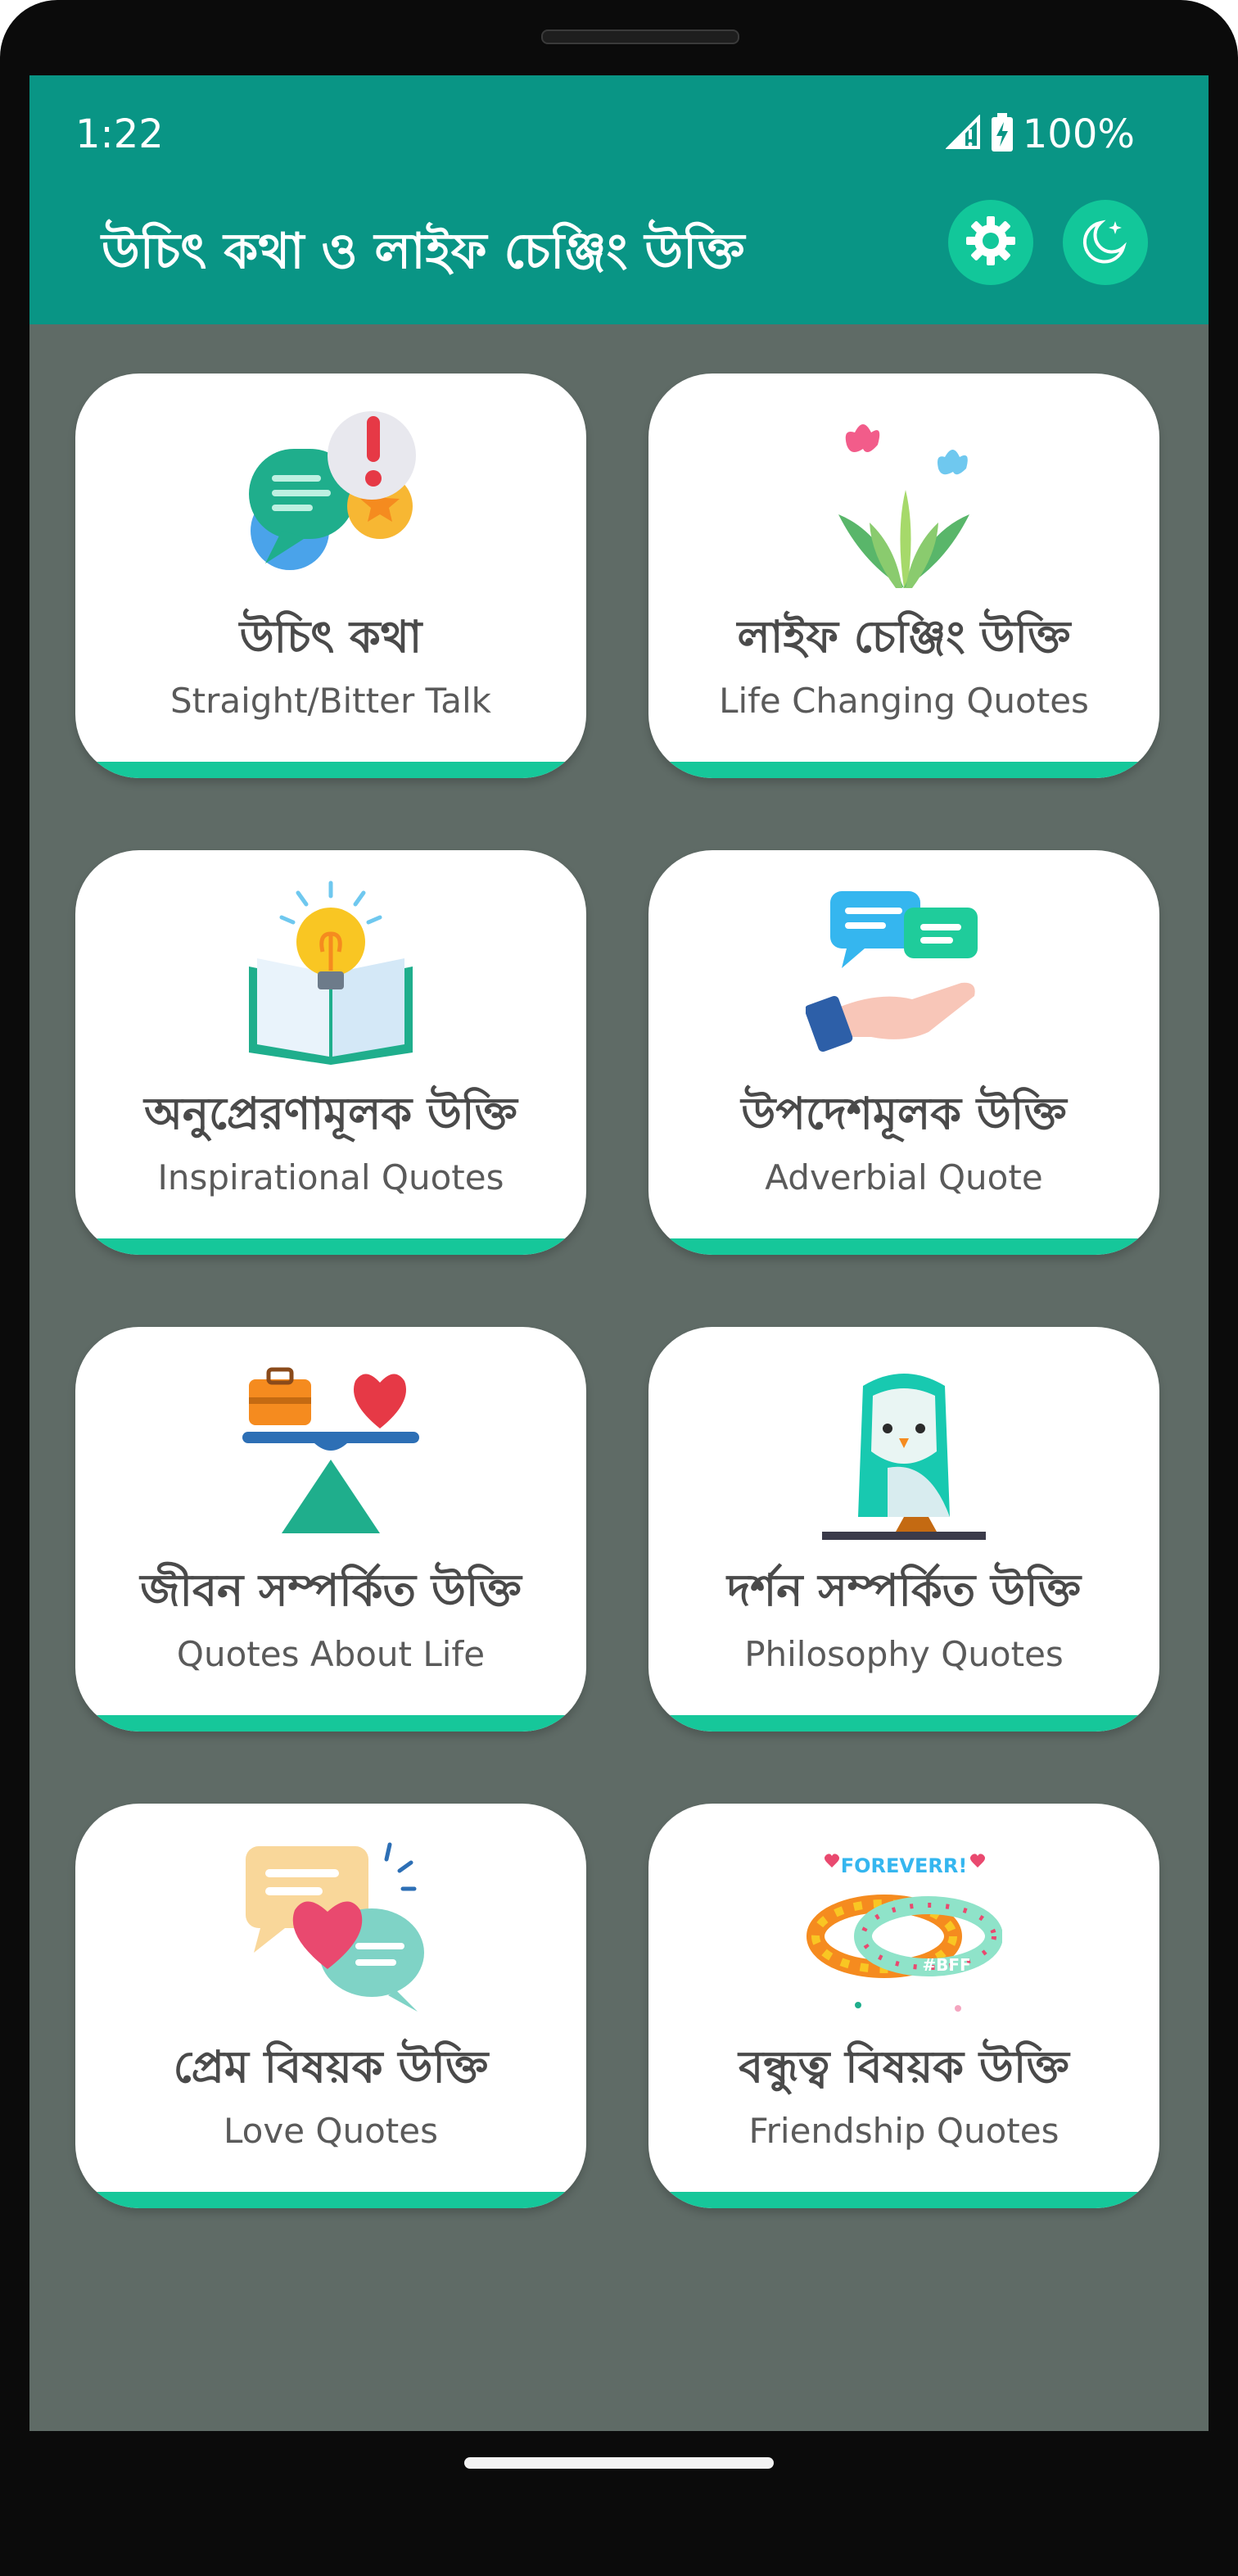  I want to click on book-lightbulb-icon, so click(331, 974).